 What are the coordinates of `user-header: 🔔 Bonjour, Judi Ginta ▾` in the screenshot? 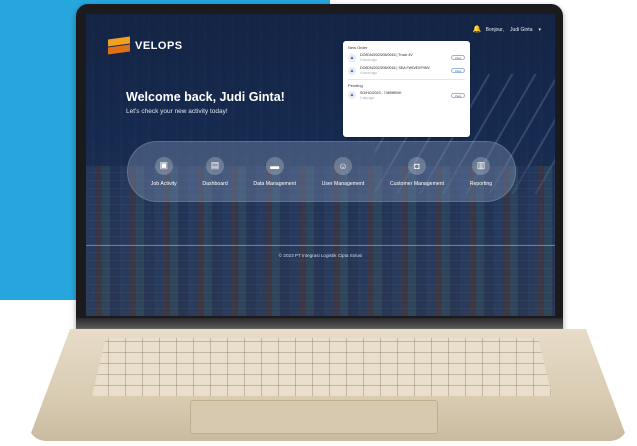 It's located at (507, 29).